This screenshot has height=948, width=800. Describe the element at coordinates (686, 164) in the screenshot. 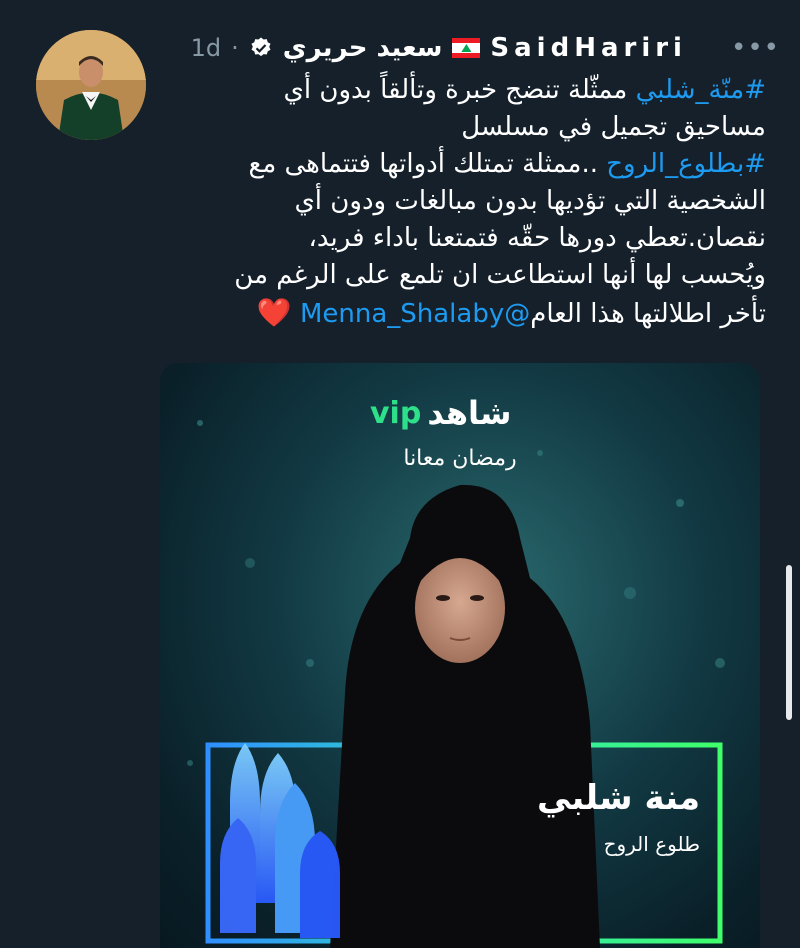

I see `hashtag-link: #بطلوع_الروح` at that location.